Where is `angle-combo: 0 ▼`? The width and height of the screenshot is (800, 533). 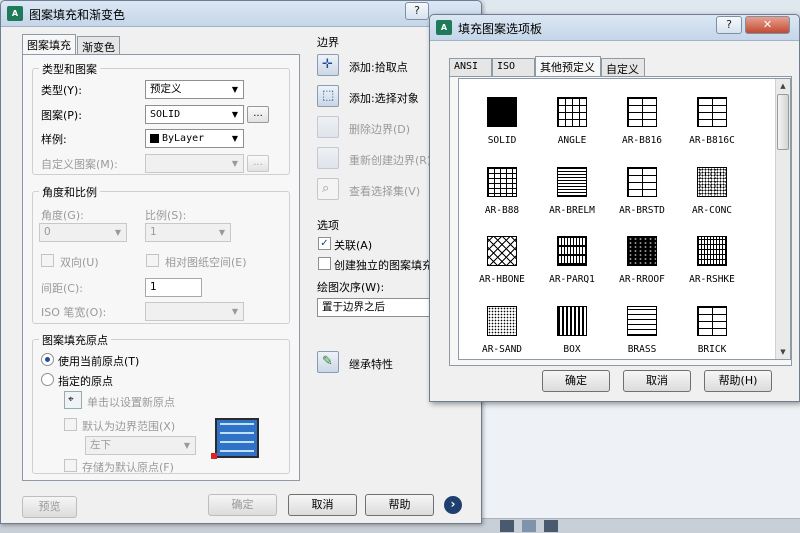 angle-combo: 0 ▼ is located at coordinates (83, 232).